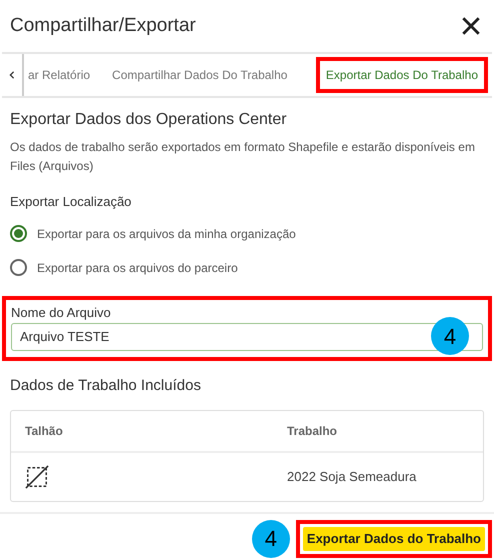 Image resolution: width=494 pixels, height=559 pixels. I want to click on export-button: Exportar Dados do Trabalho, so click(393, 538).